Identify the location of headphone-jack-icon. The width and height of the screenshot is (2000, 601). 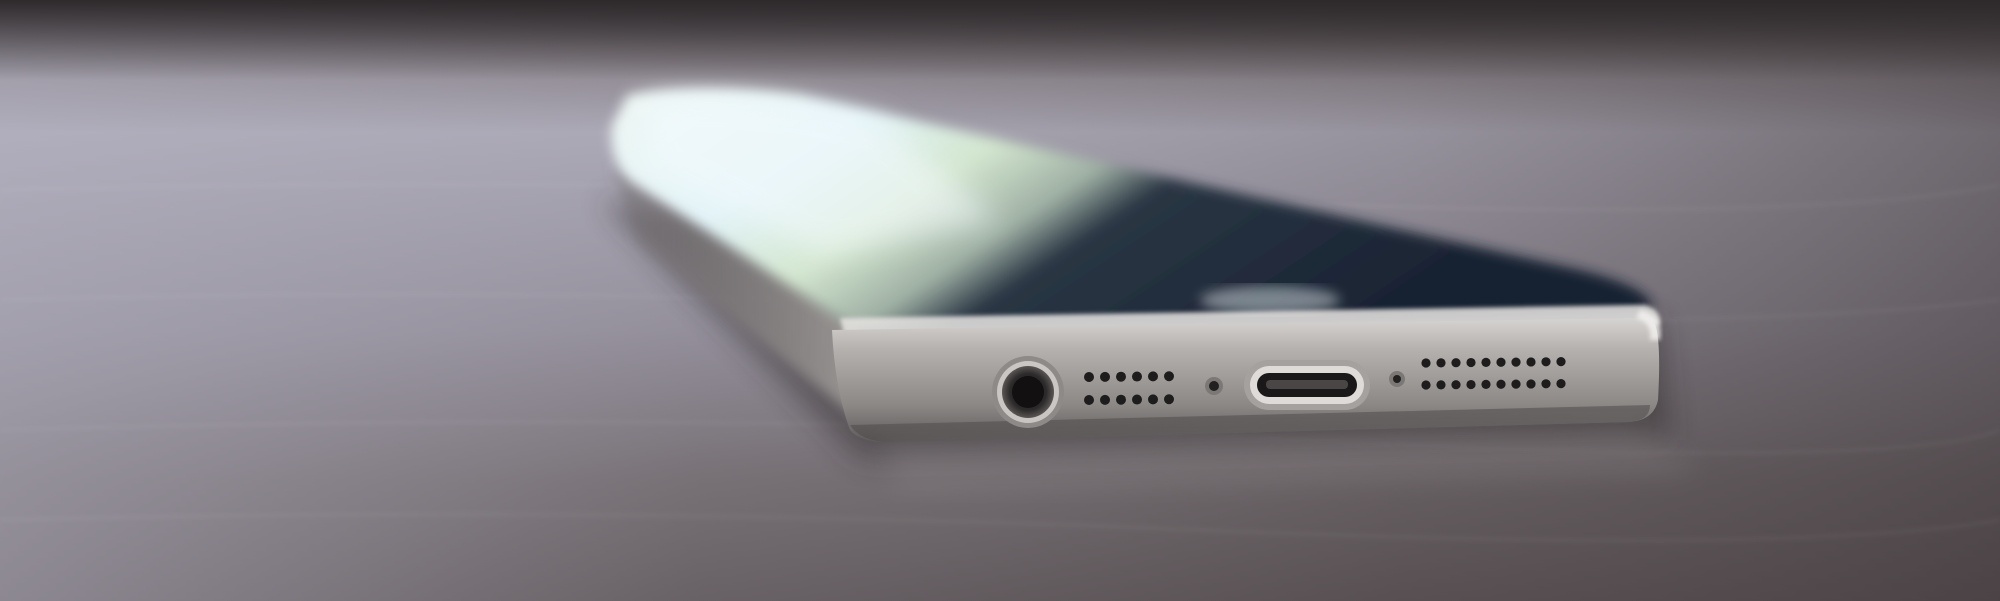
(1028, 392).